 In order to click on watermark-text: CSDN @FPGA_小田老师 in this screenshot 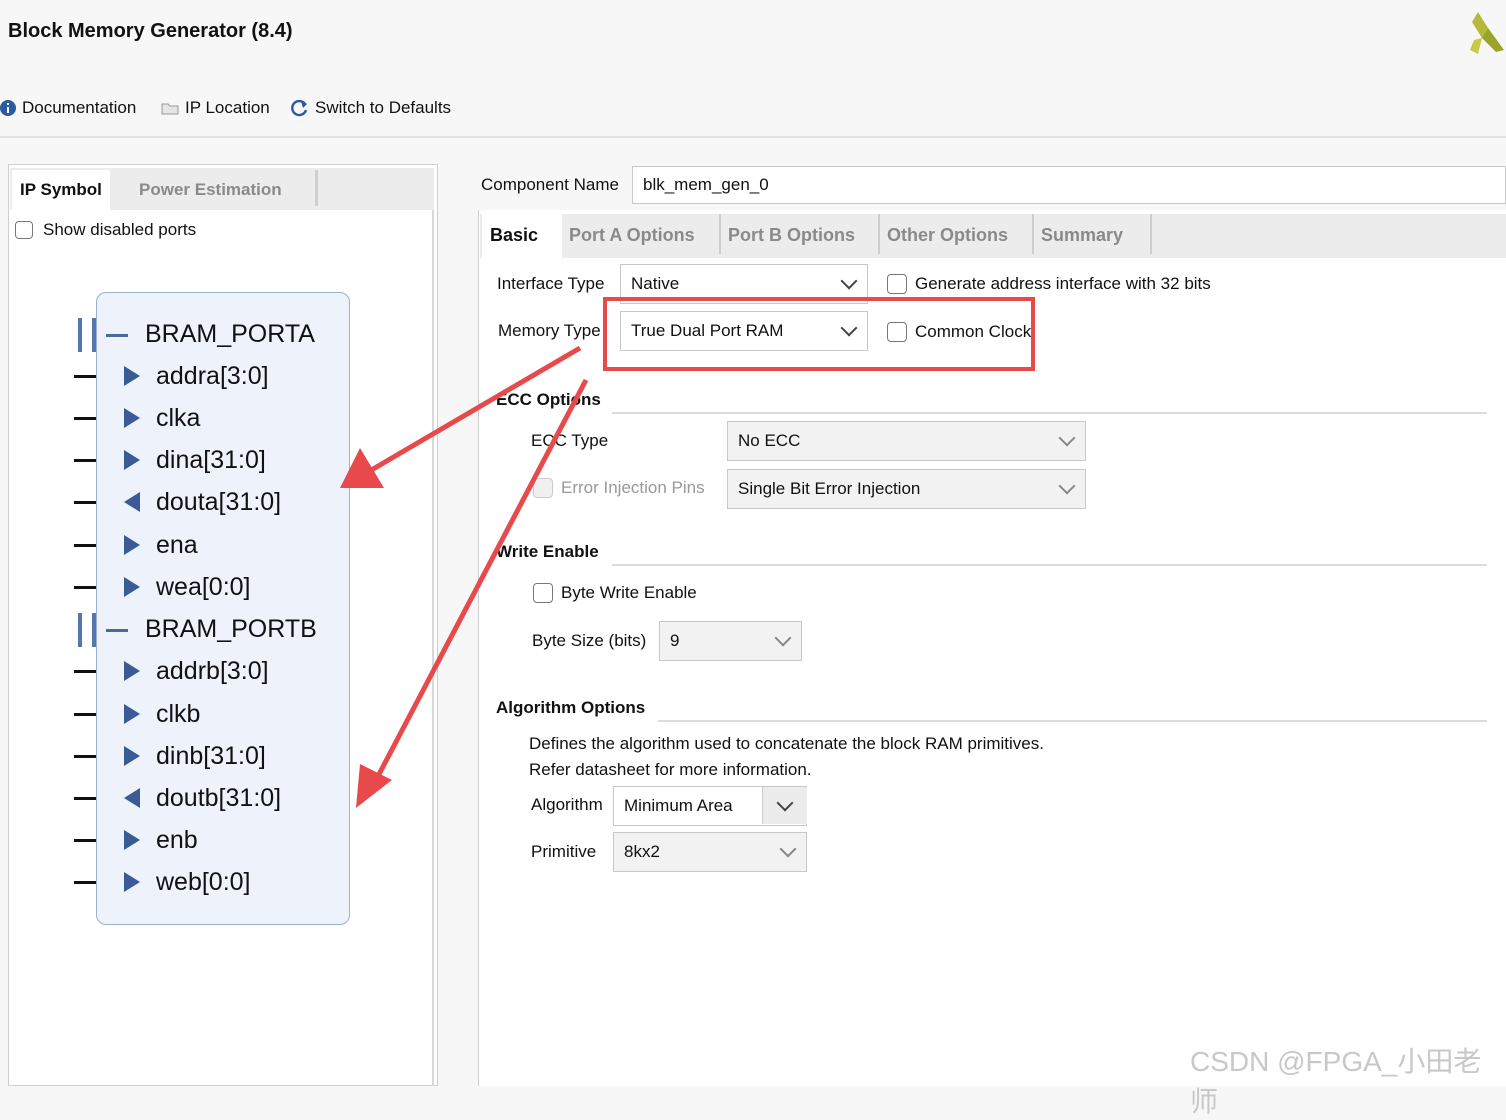, I will do `click(1336, 1081)`.